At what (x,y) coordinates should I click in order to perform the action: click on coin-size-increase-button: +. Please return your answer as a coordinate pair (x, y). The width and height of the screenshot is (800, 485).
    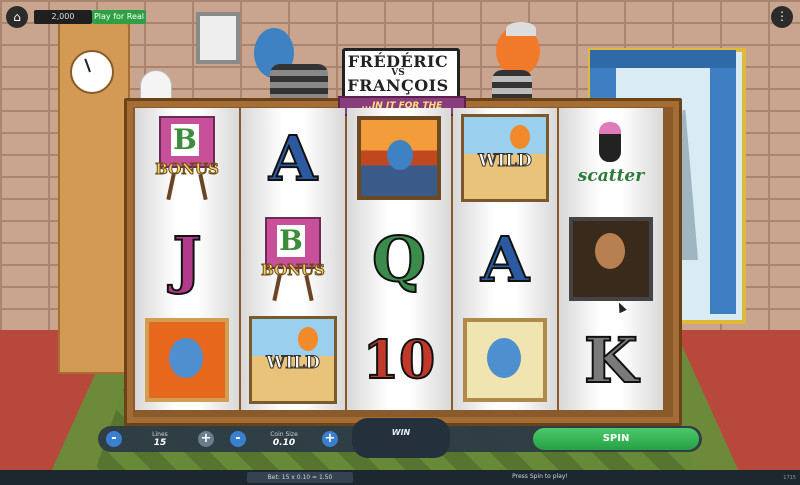
    Looking at the image, I should click on (330, 439).